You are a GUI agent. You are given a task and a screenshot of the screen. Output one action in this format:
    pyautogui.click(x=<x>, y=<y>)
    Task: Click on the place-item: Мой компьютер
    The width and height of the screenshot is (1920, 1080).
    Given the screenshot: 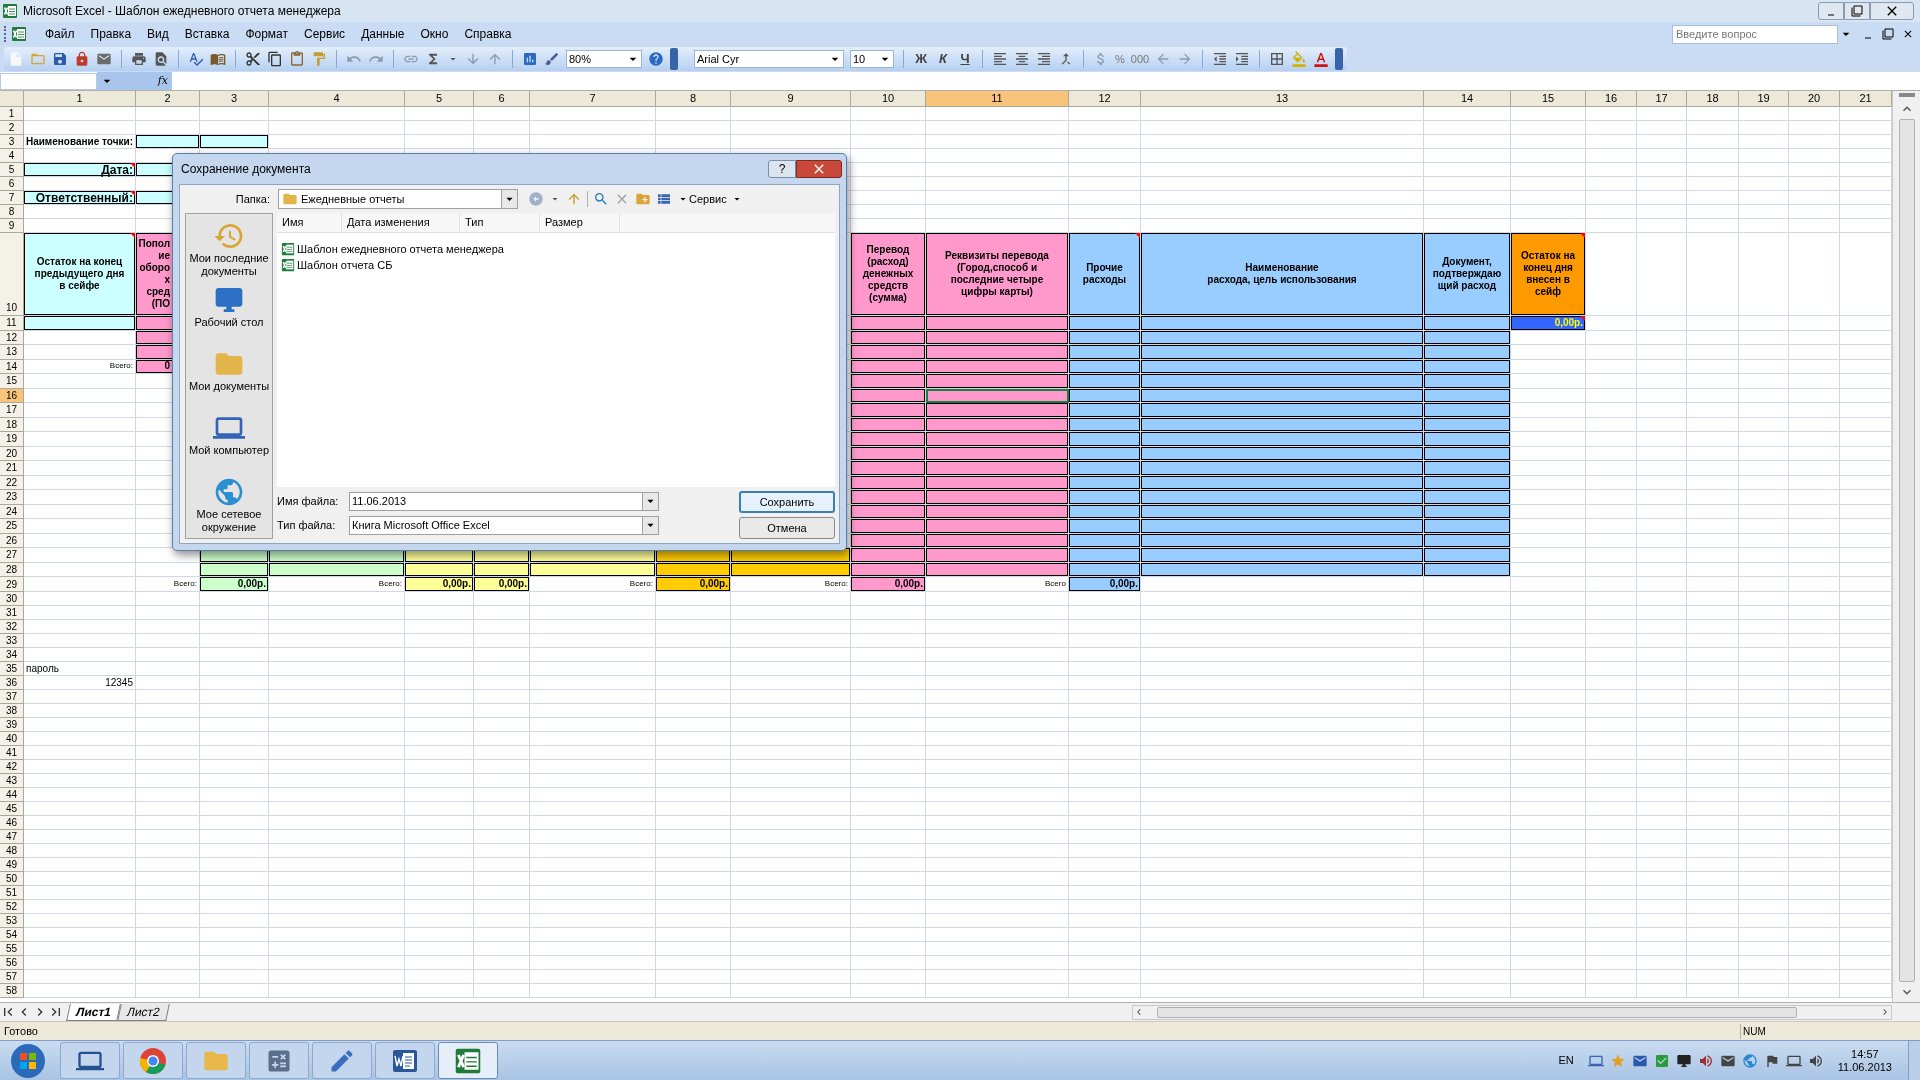 What is the action you would take?
    pyautogui.click(x=229, y=443)
    